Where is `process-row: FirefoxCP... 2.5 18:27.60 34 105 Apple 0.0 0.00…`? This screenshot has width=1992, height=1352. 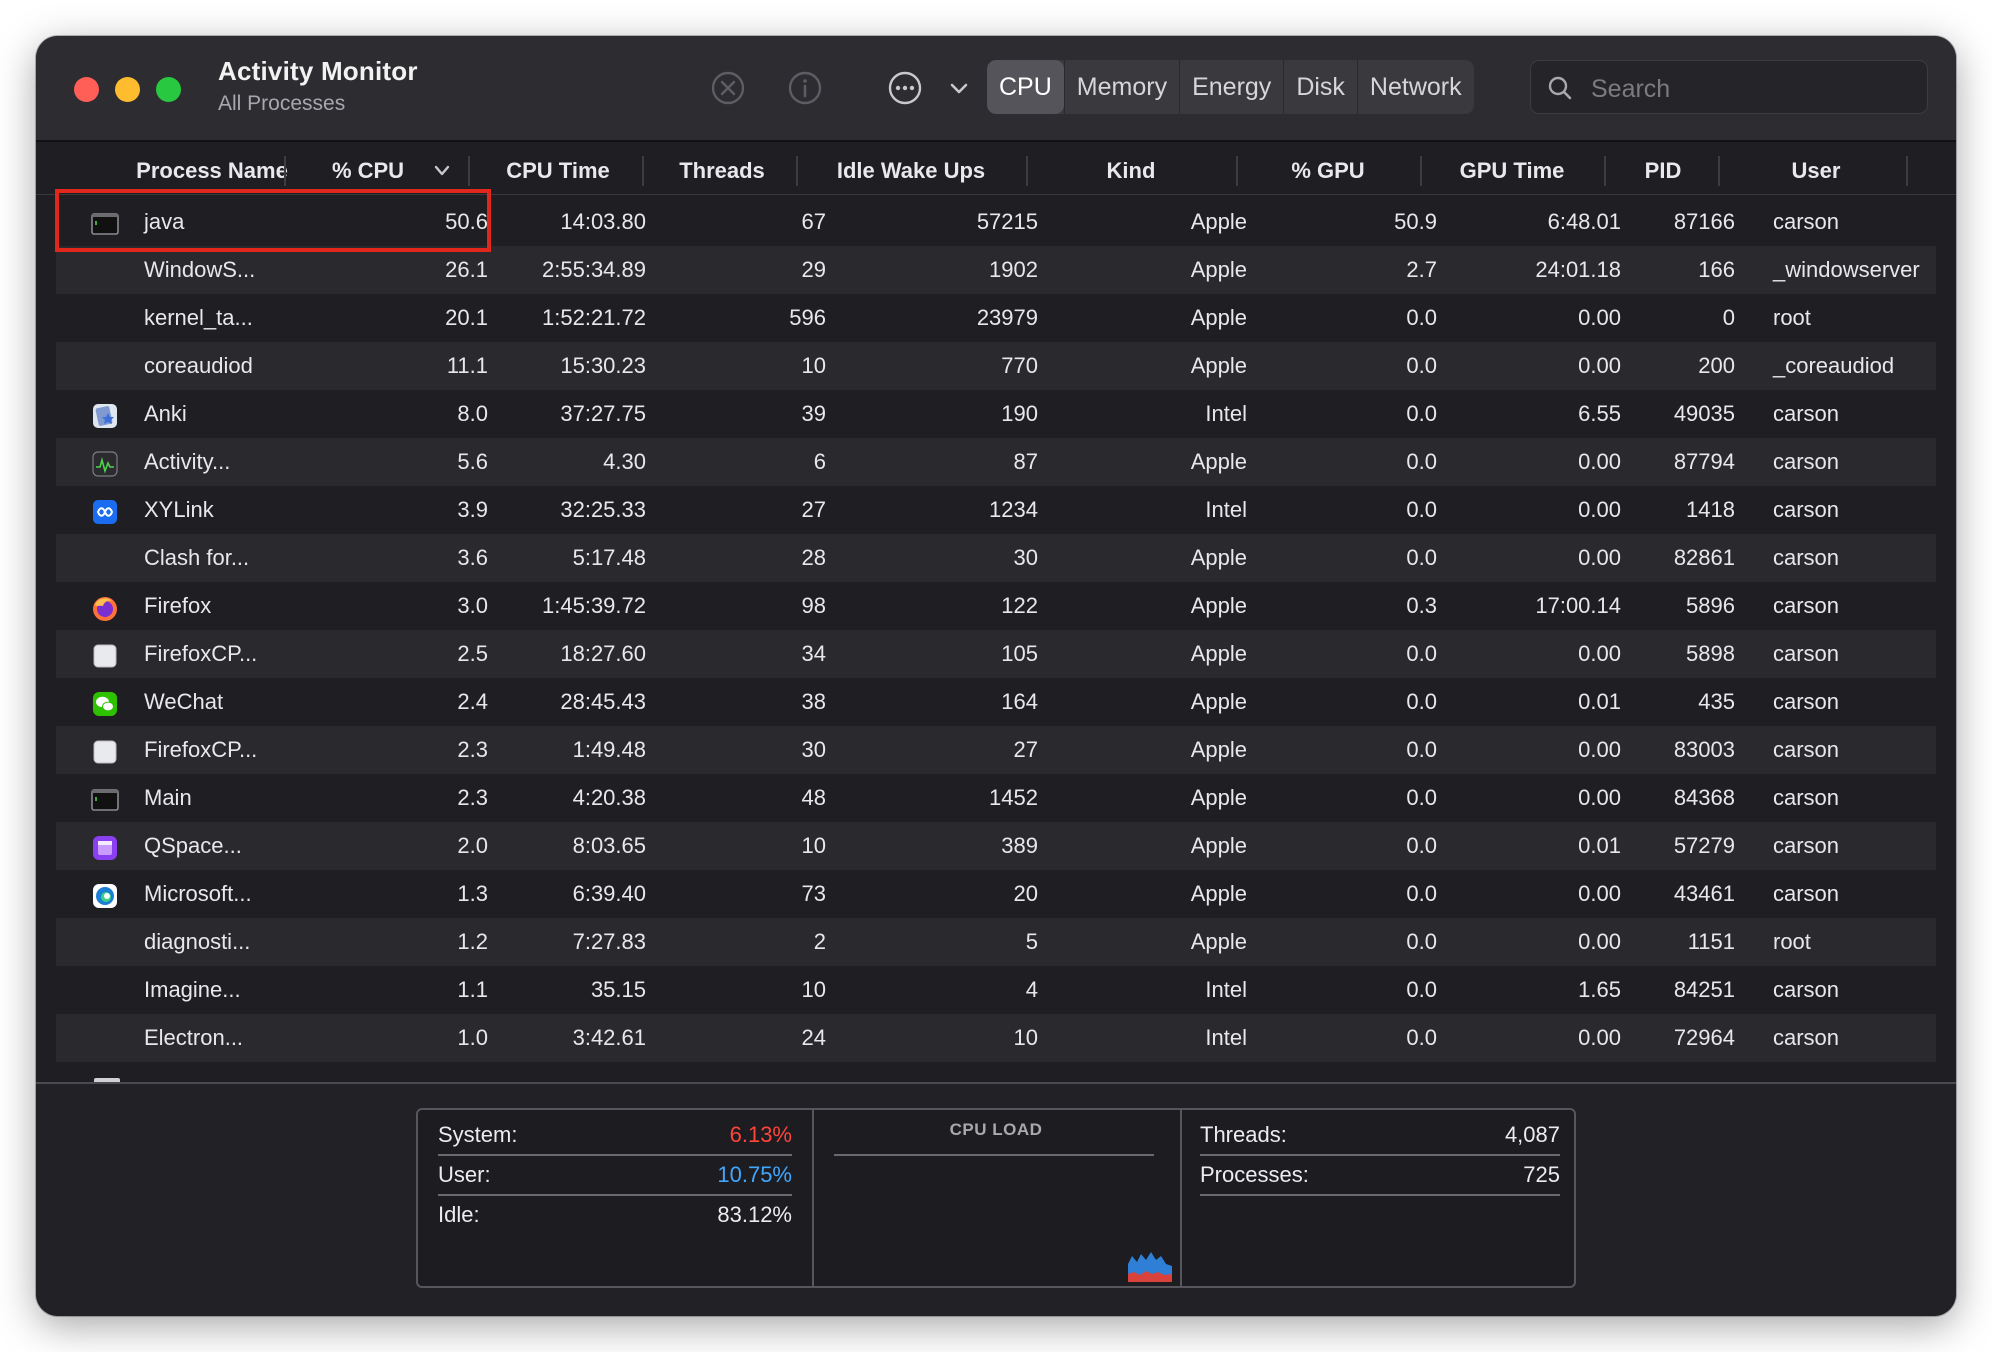
process-row: FirefoxCP... 2.5 18:27.60 34 105 Apple 0.0 0.00… is located at coordinates (996, 654).